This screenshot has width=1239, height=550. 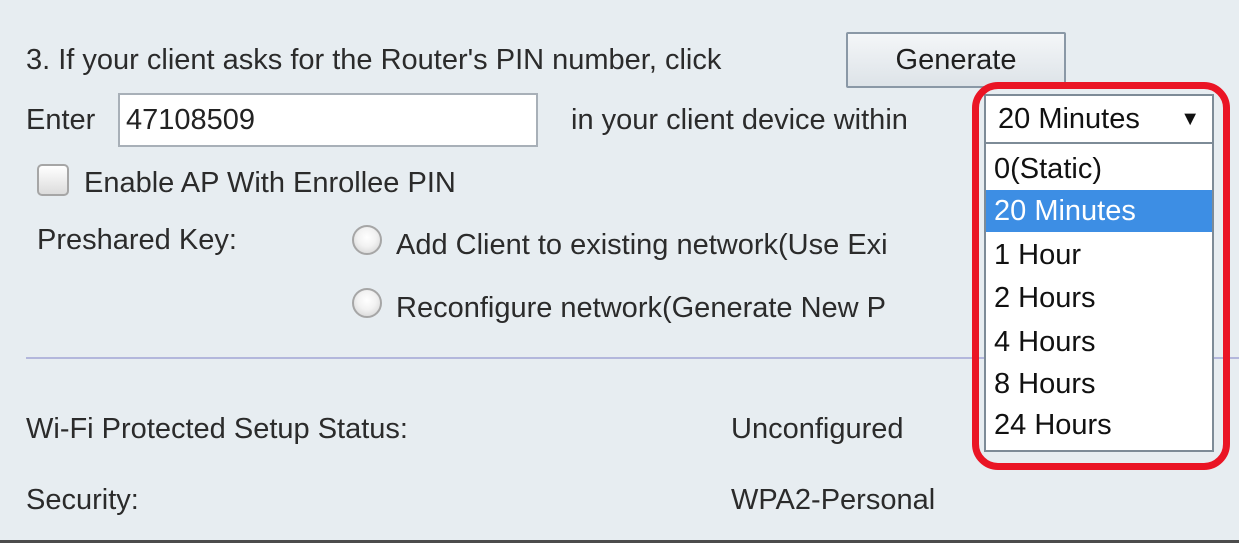 I want to click on timeout-option-2-hours: 2 Hours, so click(x=1099, y=298).